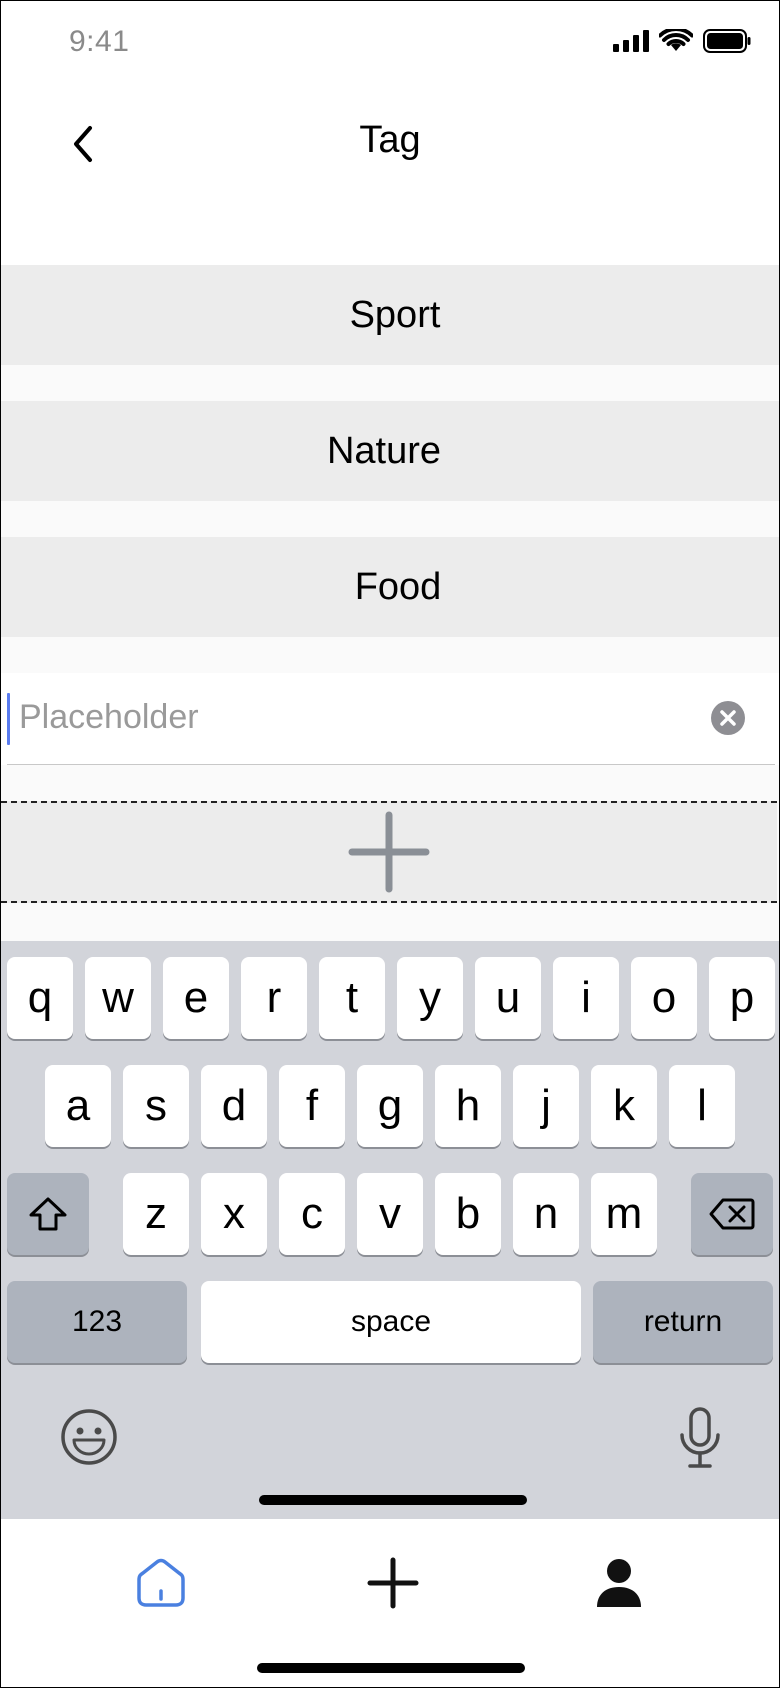 The width and height of the screenshot is (780, 1688). What do you see at coordinates (234, 1106) in the screenshot?
I see `key-d: d` at bounding box center [234, 1106].